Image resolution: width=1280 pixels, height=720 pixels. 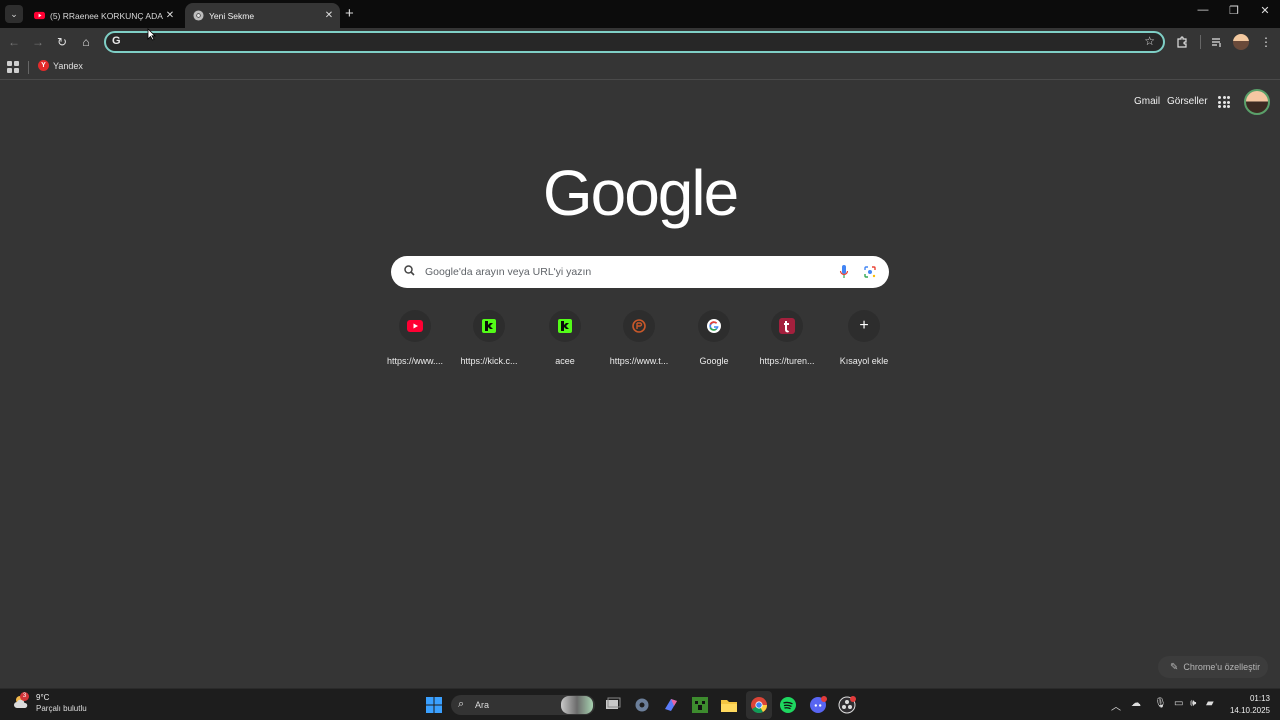 What do you see at coordinates (1210, 703) in the screenshot?
I see `battery-icon: ▰` at bounding box center [1210, 703].